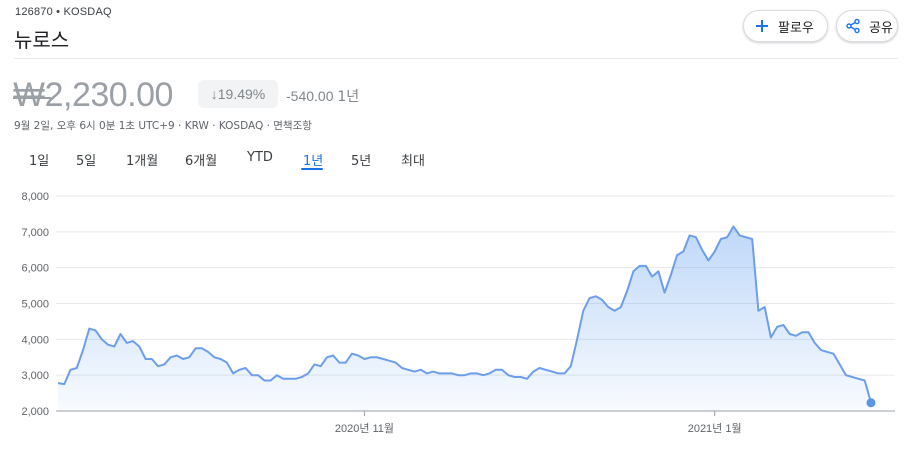 This screenshot has height=449, width=908. What do you see at coordinates (364, 428) in the screenshot?
I see `x-tick-label: 2020년 11월` at bounding box center [364, 428].